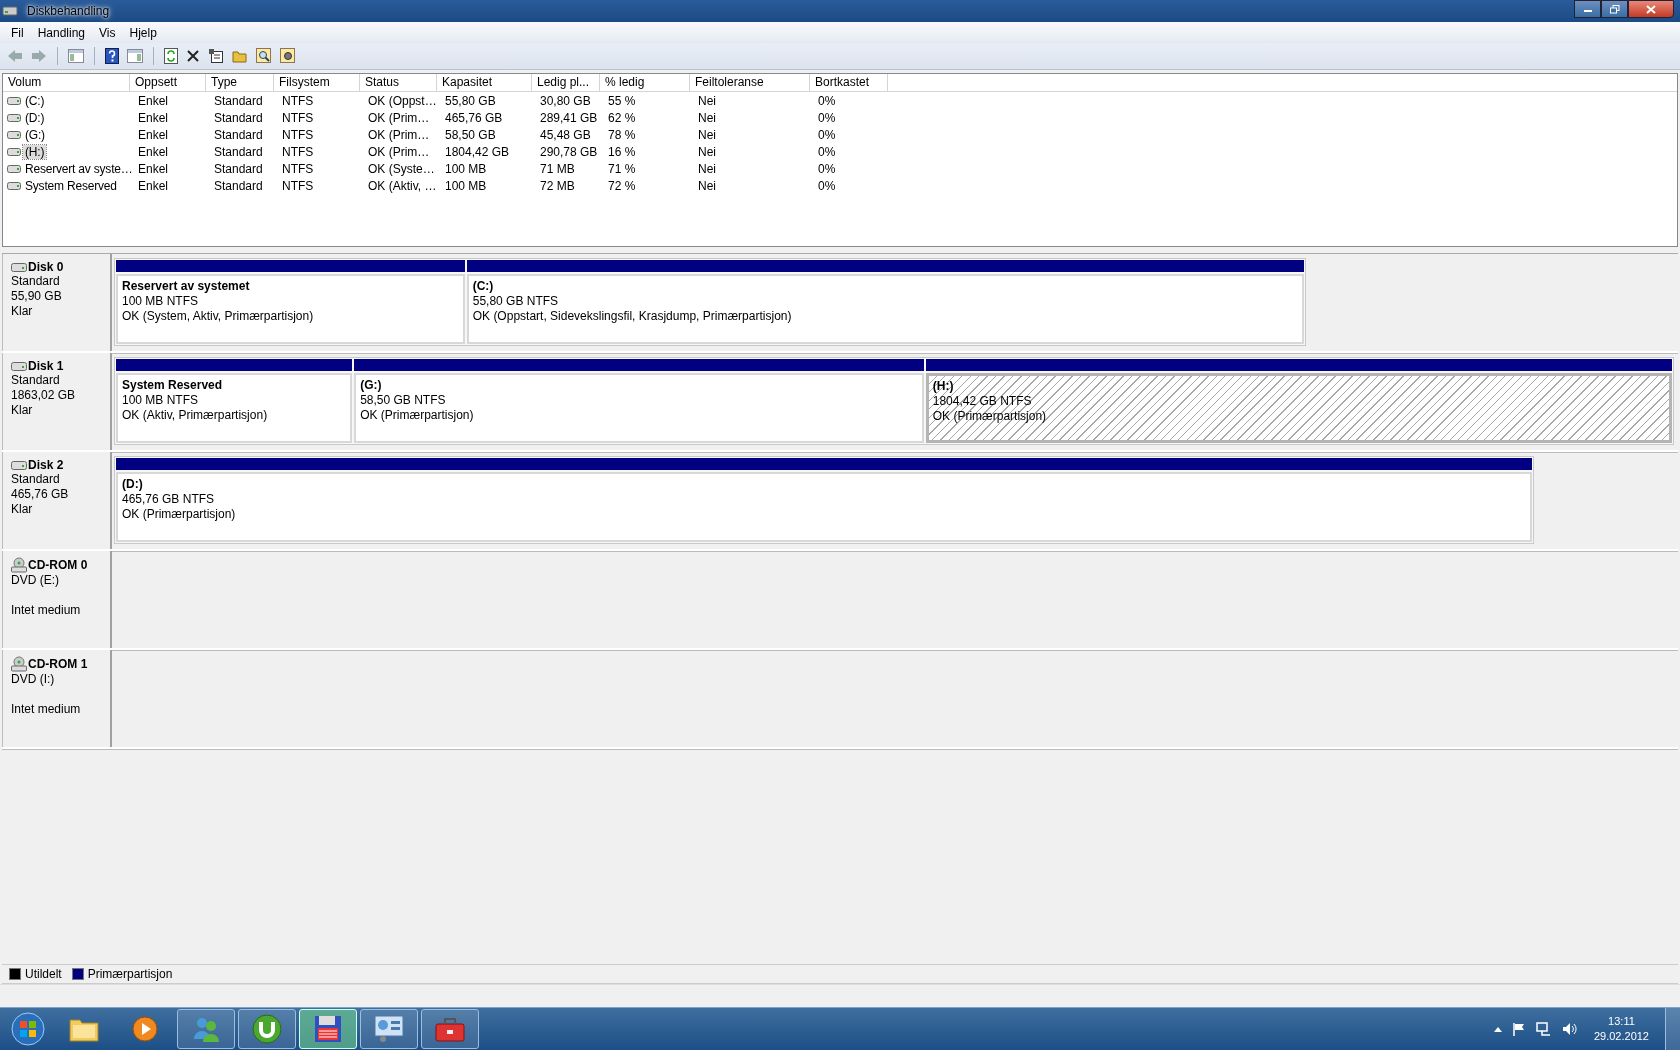 This screenshot has height=1050, width=1680. I want to click on partition-size: 55,80 GB NTFS, so click(515, 301).